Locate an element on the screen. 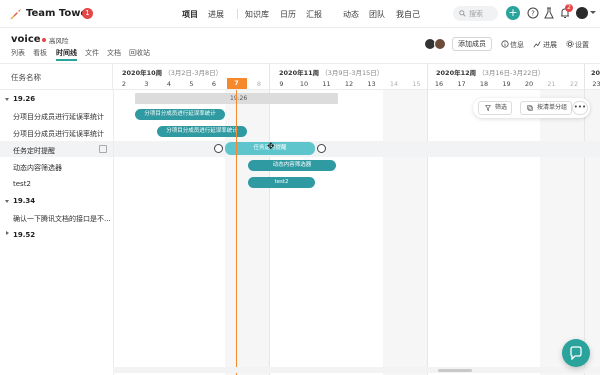  today-day-number: 7 is located at coordinates (236, 83).